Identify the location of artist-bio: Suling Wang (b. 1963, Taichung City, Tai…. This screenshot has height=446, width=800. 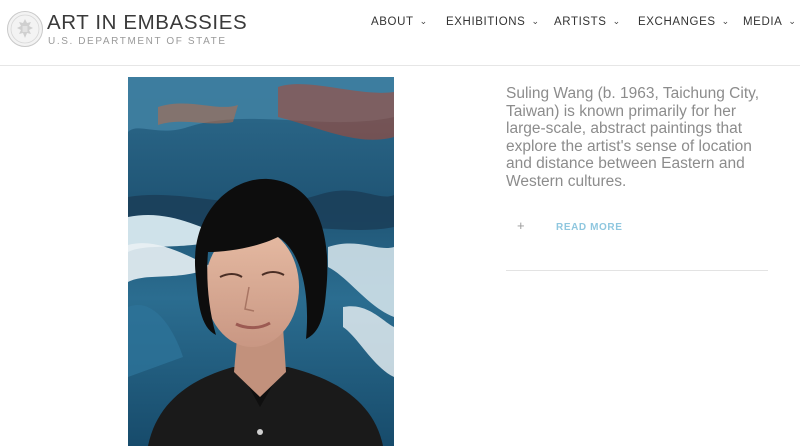
(633, 137).